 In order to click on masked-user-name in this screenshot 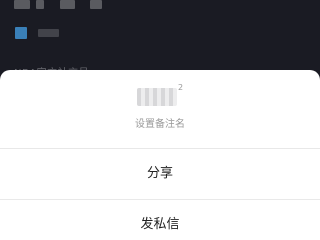, I will do `click(157, 97)`.